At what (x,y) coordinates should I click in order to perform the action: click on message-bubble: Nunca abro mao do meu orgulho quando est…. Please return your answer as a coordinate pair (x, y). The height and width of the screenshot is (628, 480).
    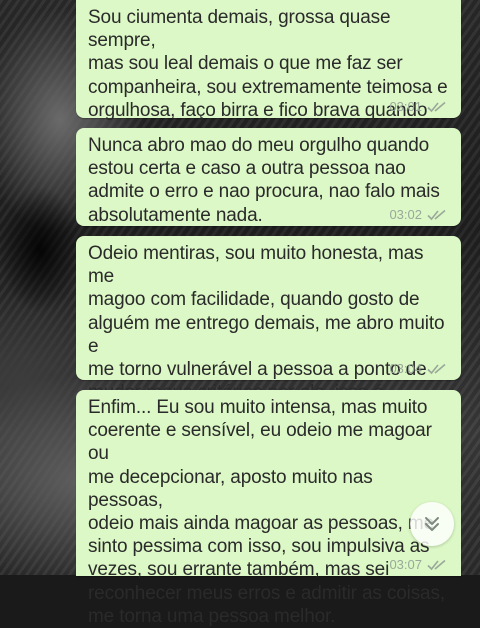
    Looking at the image, I should click on (268, 177).